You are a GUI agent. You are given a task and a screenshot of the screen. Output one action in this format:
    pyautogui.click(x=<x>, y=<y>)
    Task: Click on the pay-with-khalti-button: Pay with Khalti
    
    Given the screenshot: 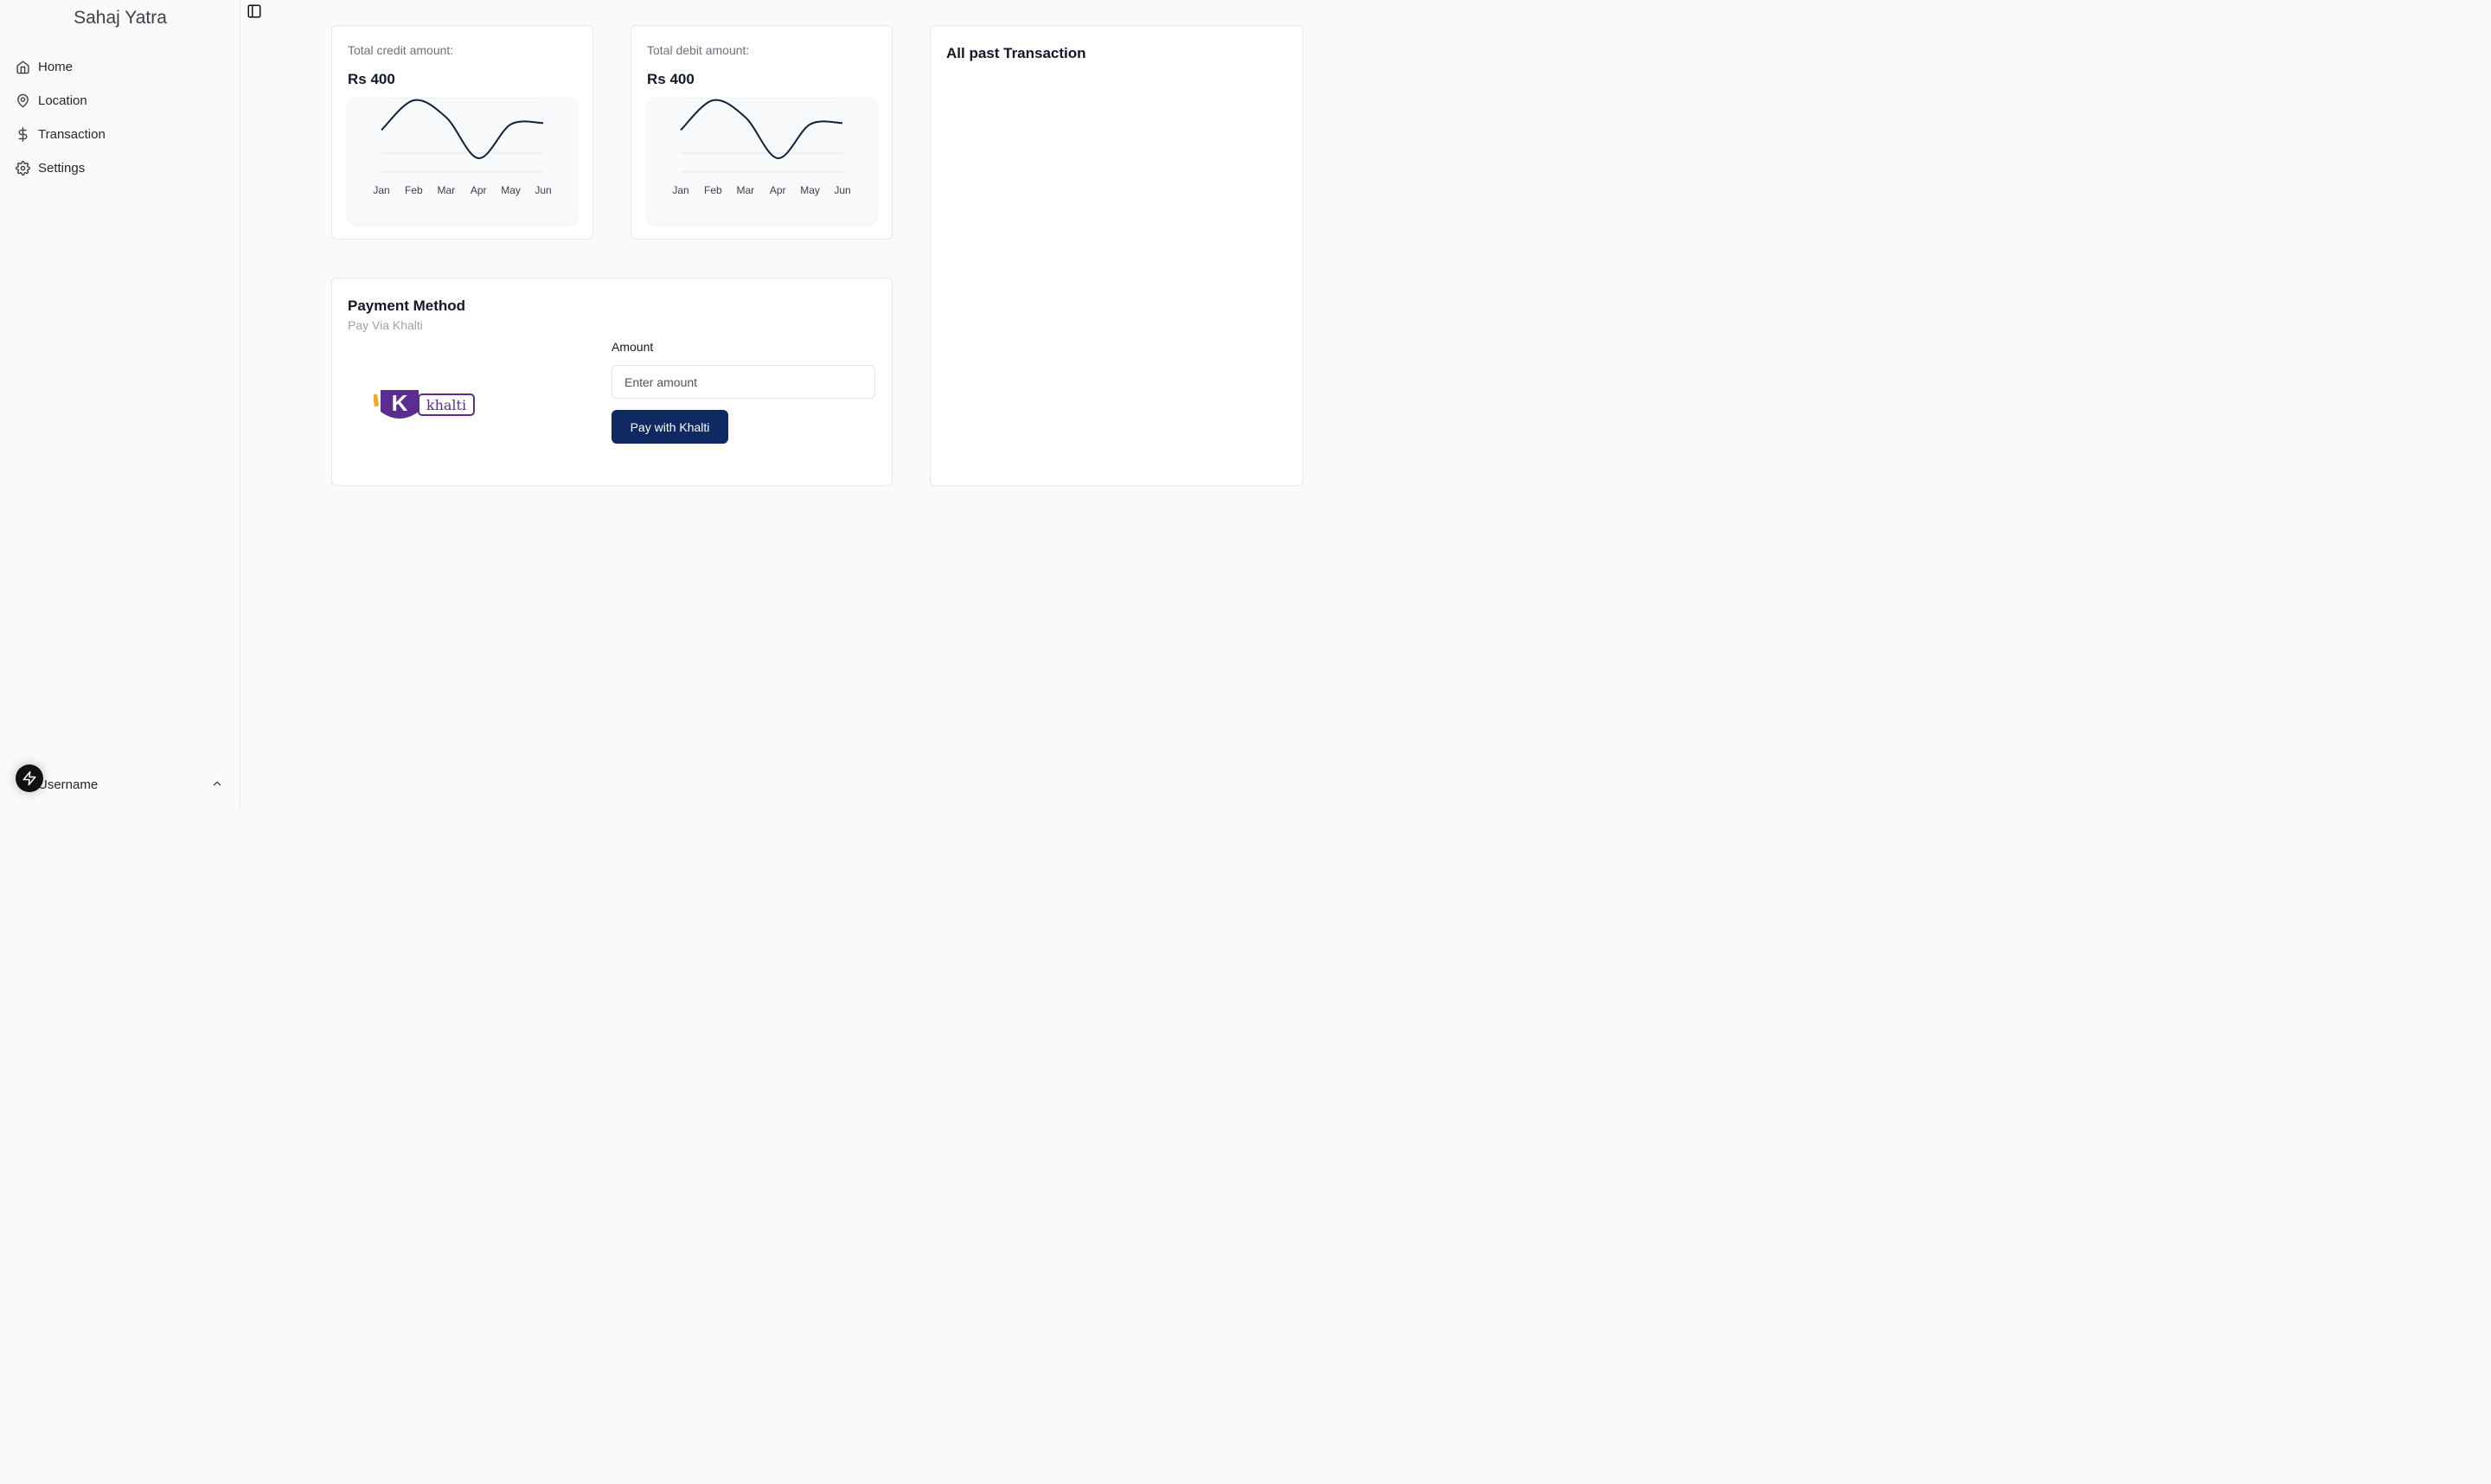 What is the action you would take?
    pyautogui.click(x=670, y=427)
    